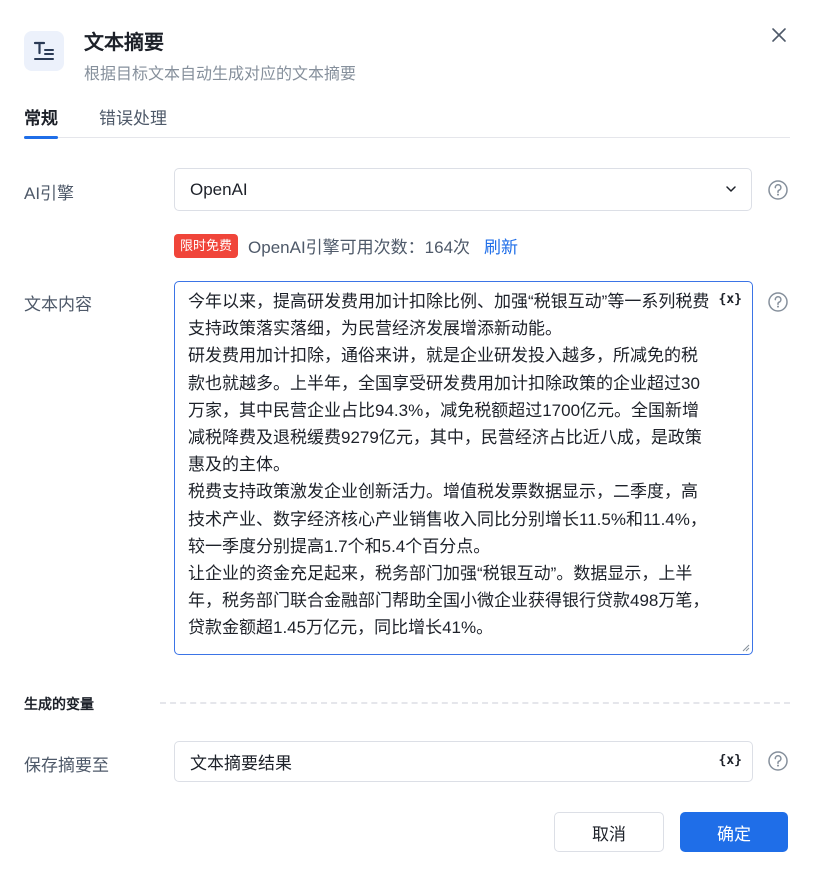 Image resolution: width=813 pixels, height=876 pixels. What do you see at coordinates (731, 189) in the screenshot?
I see `chevron-down-icon` at bounding box center [731, 189].